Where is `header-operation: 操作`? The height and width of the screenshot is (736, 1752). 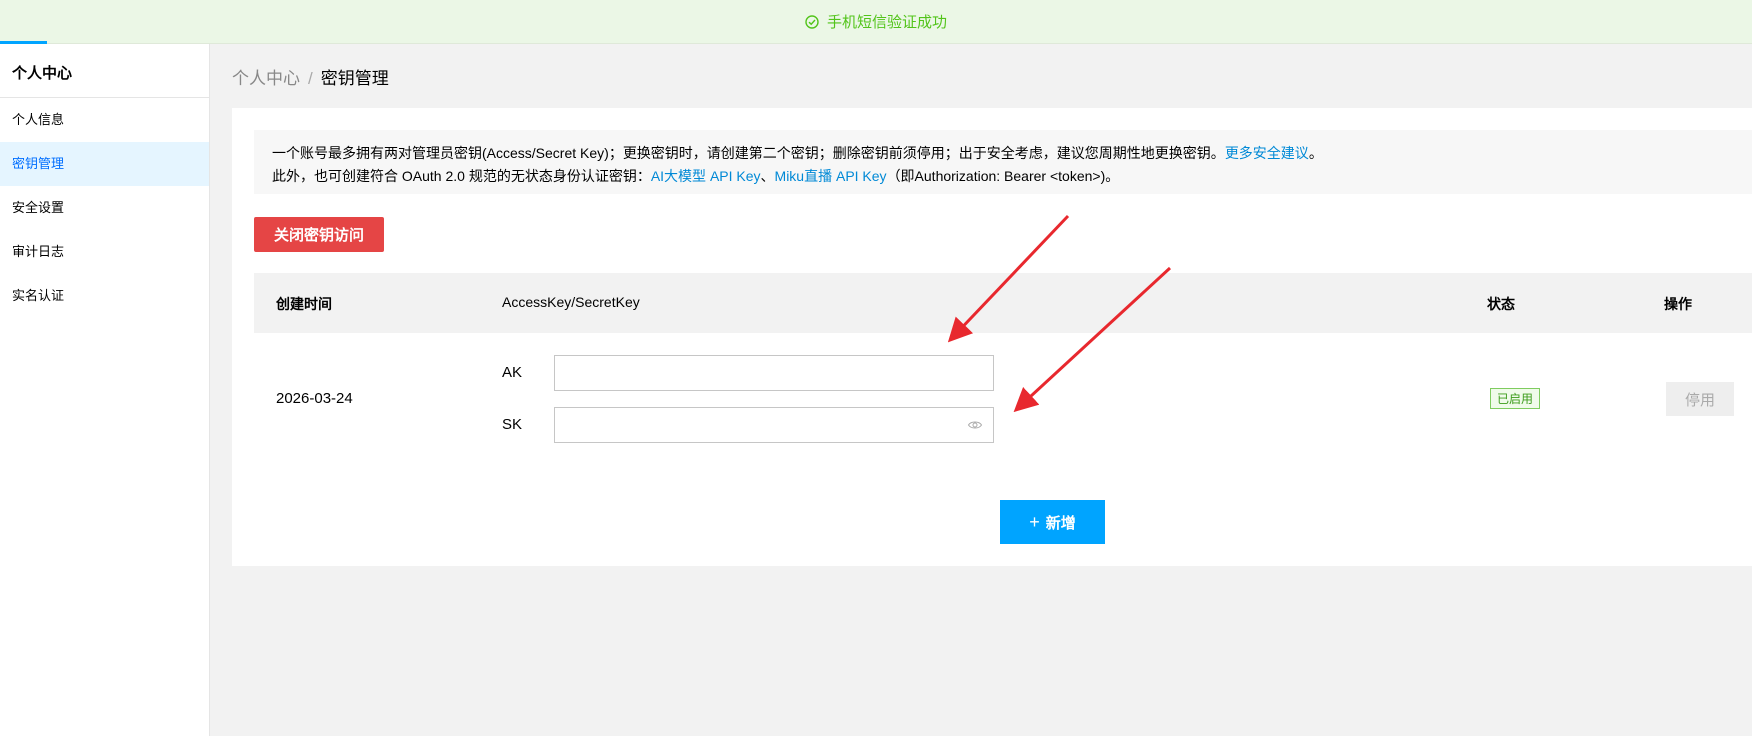 header-operation: 操作 is located at coordinates (1678, 304).